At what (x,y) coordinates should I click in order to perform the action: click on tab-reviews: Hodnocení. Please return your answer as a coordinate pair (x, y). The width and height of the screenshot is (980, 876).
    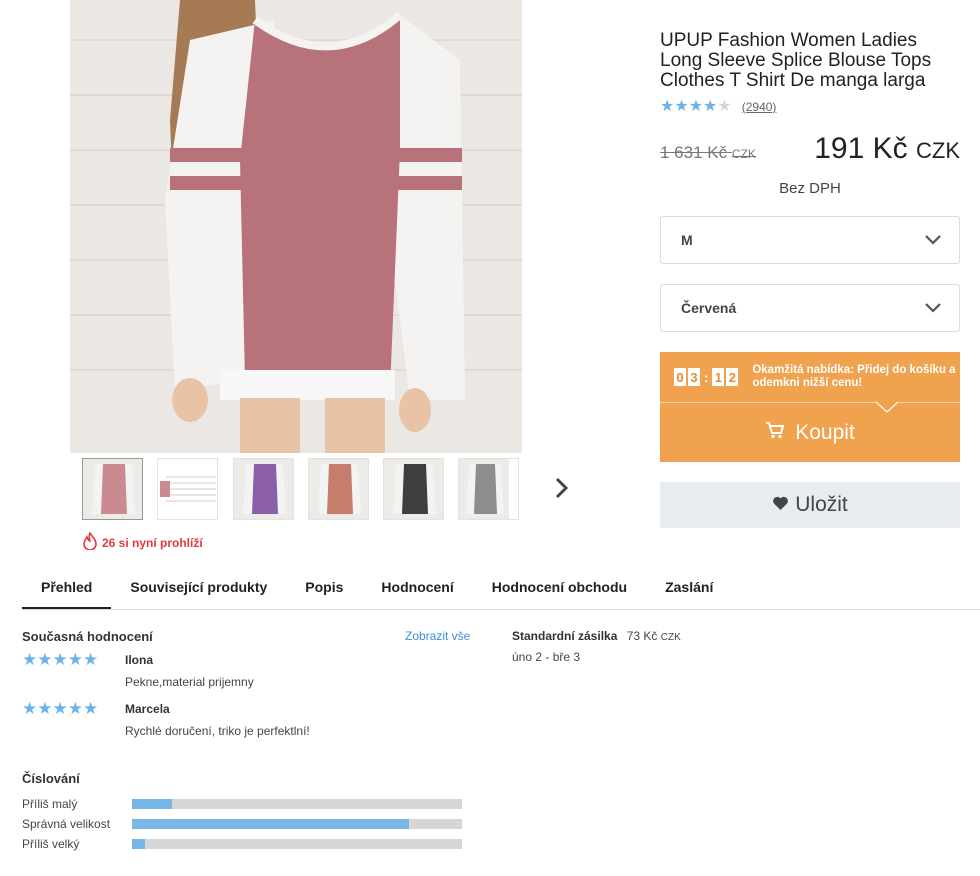
    Looking at the image, I should click on (417, 587).